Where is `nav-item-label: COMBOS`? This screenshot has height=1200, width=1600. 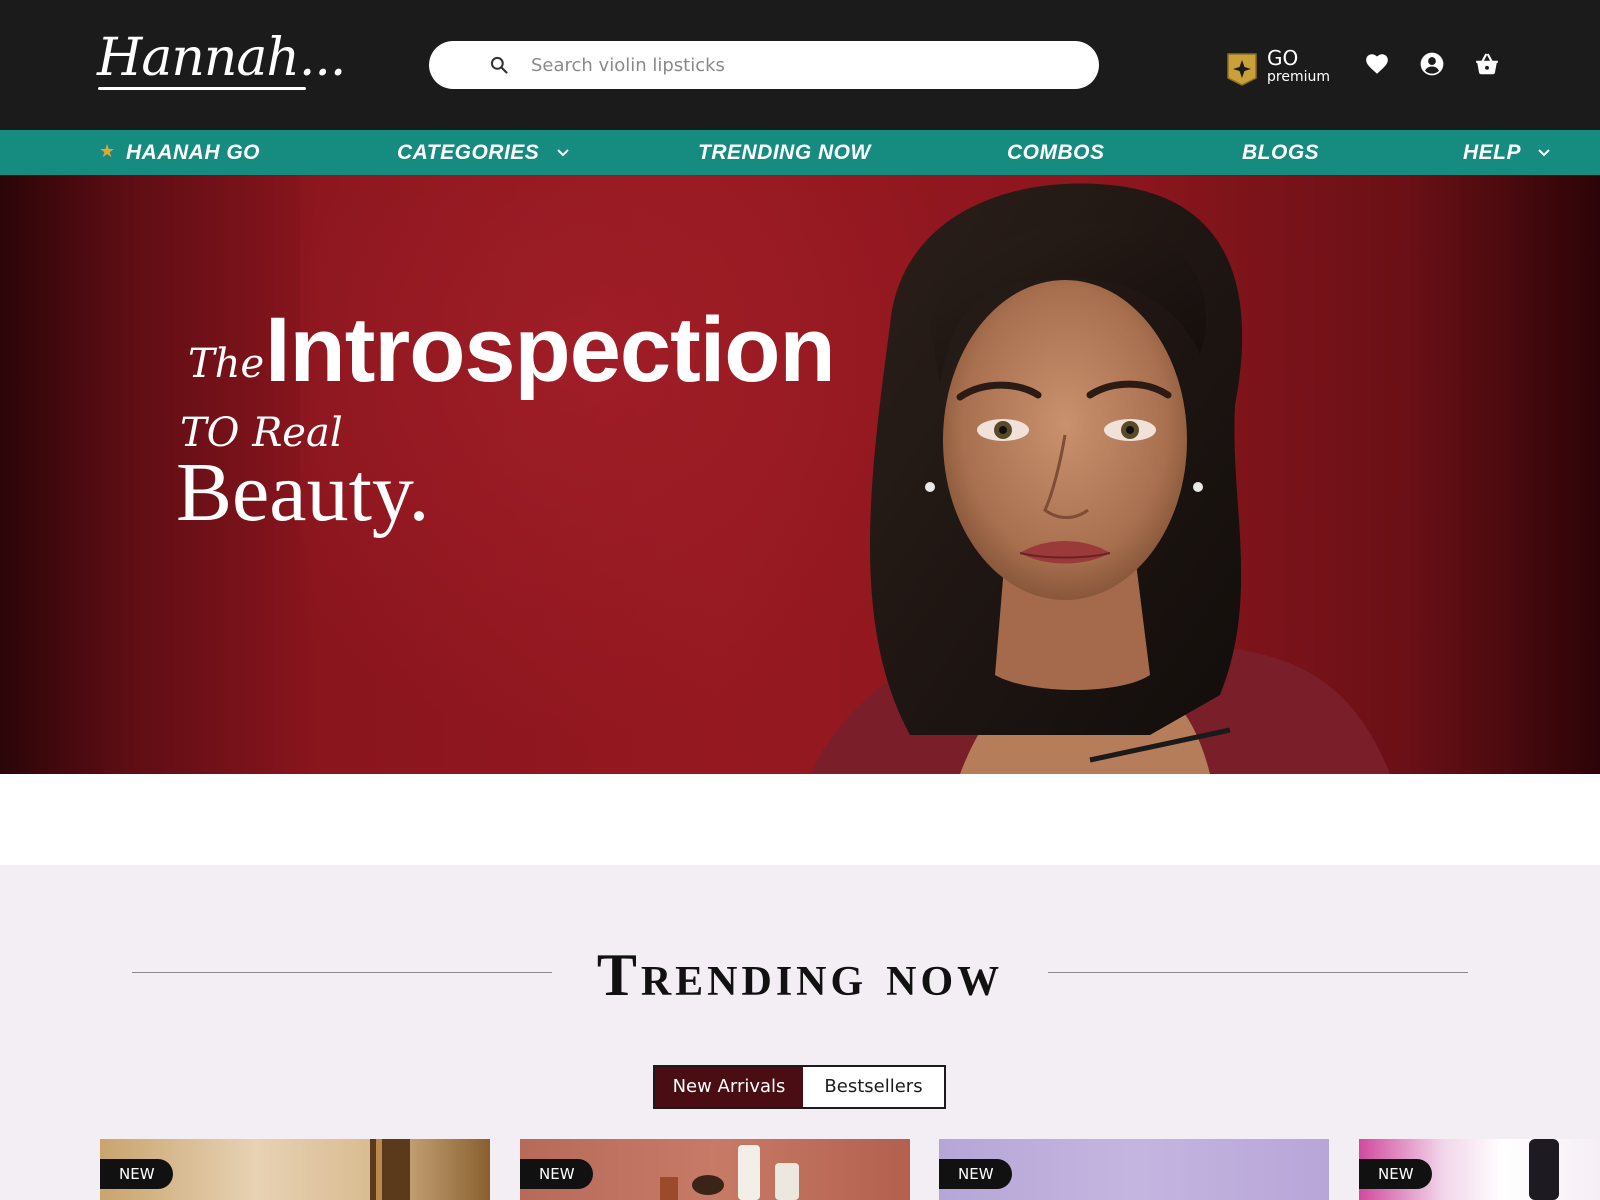
nav-item-label: COMBOS is located at coordinates (1056, 152).